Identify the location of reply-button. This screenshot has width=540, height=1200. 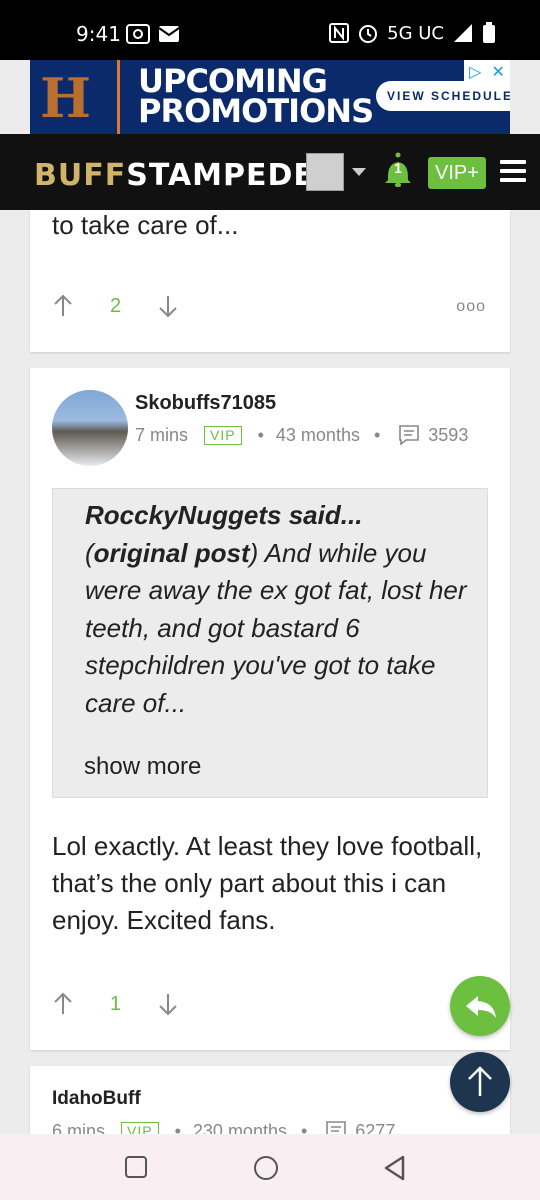
(480, 1006).